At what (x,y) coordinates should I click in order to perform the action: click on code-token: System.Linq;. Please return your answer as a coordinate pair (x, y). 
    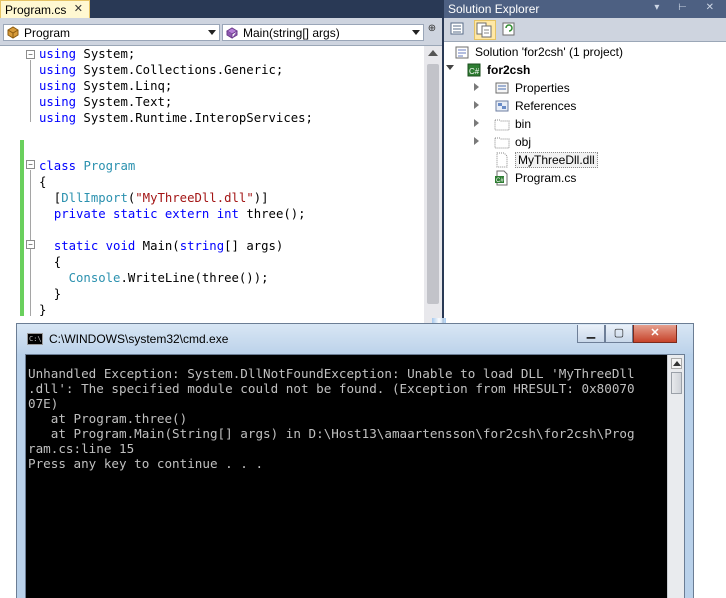
    Looking at the image, I should click on (124, 86).